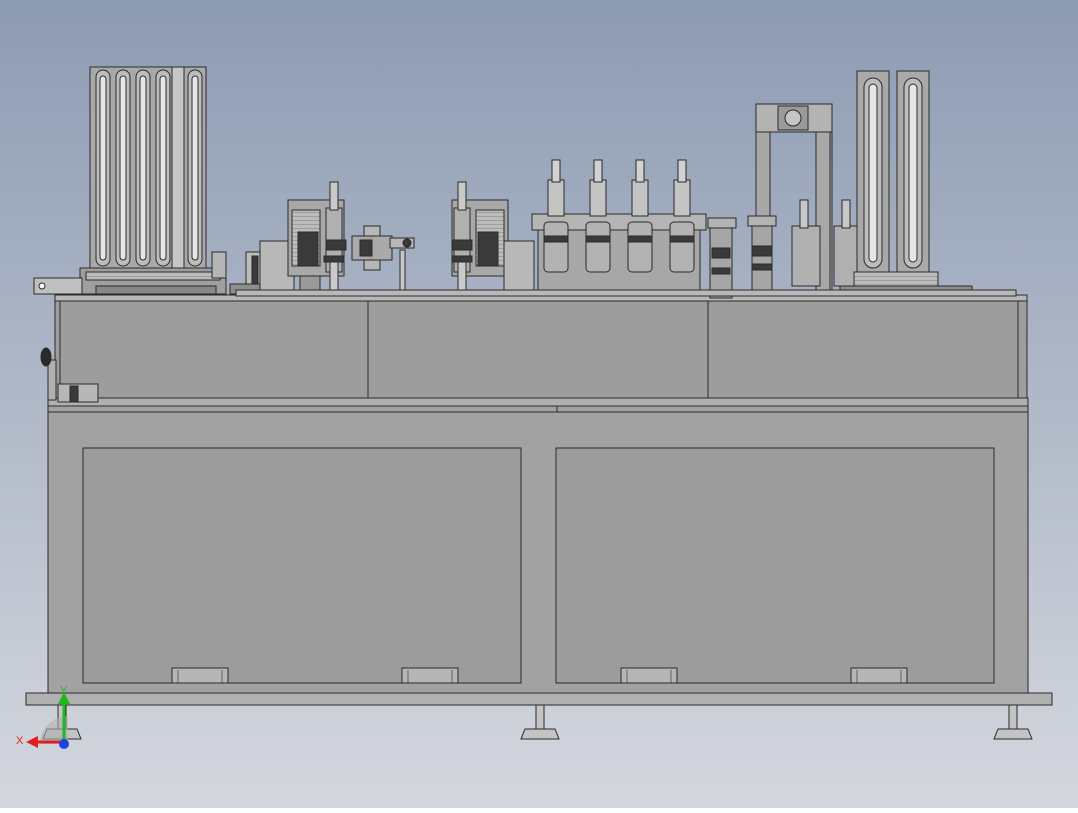 This screenshot has height=813, width=1078. What do you see at coordinates (78, 393) in the screenshot?
I see `valve-block` at bounding box center [78, 393].